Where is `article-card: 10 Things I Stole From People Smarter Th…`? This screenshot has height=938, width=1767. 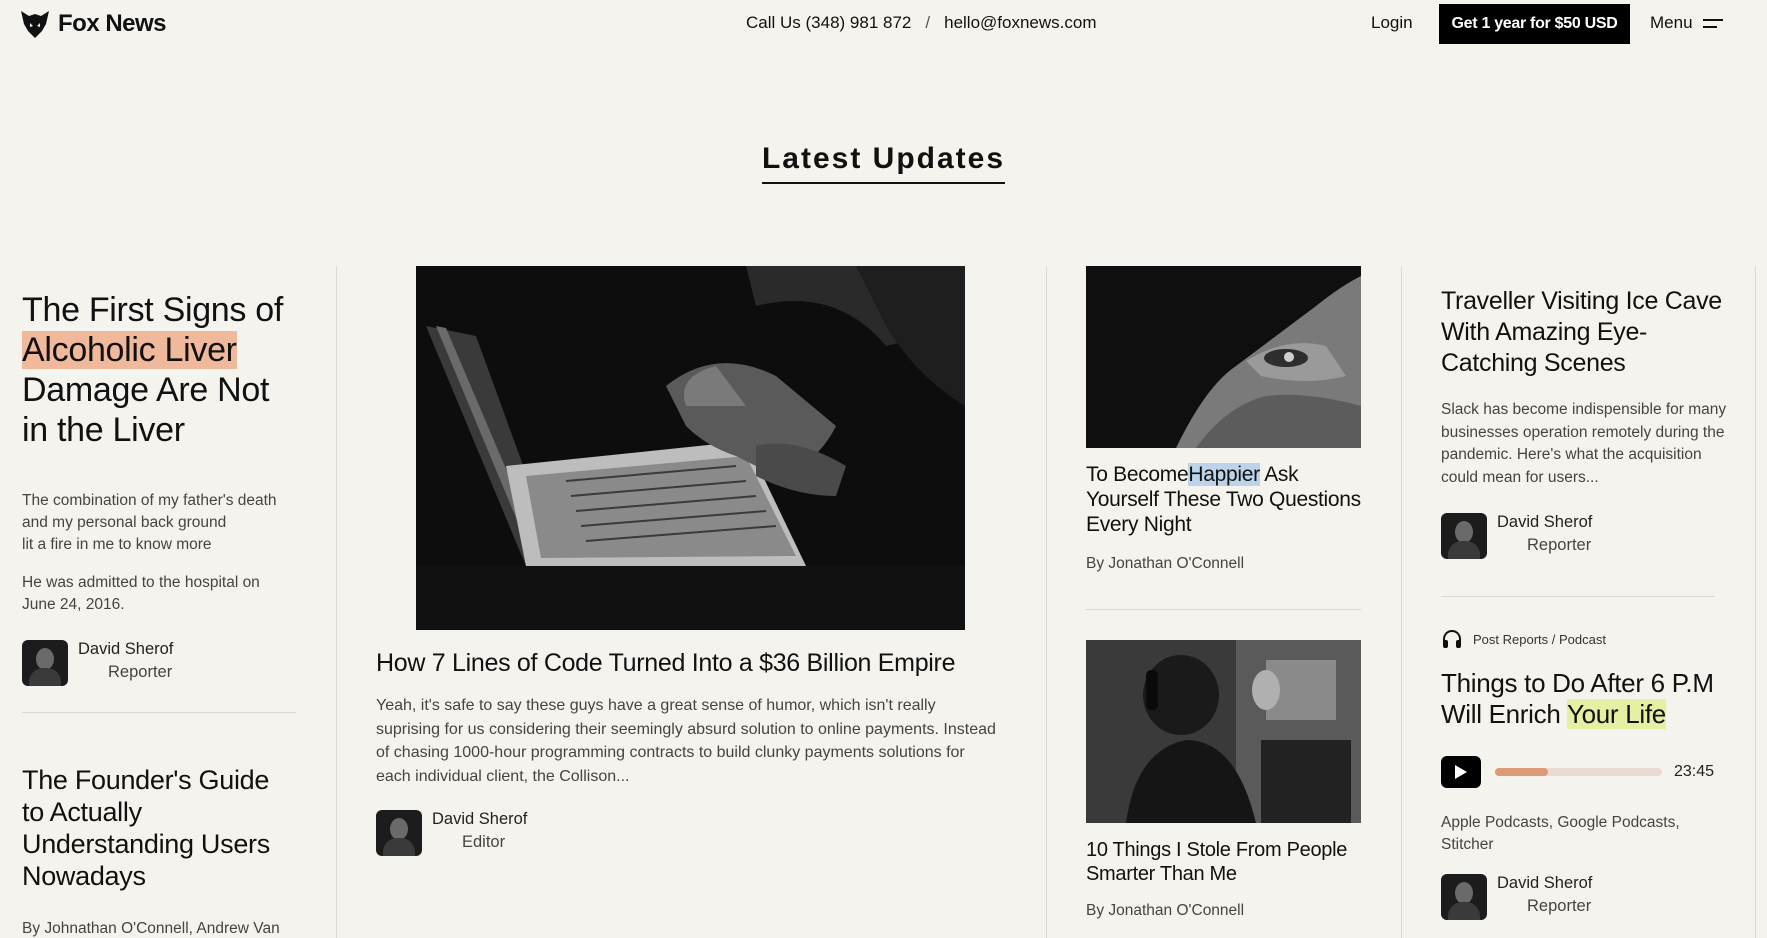 article-card: 10 Things I Stole From People Smarter Th… is located at coordinates (1226, 879).